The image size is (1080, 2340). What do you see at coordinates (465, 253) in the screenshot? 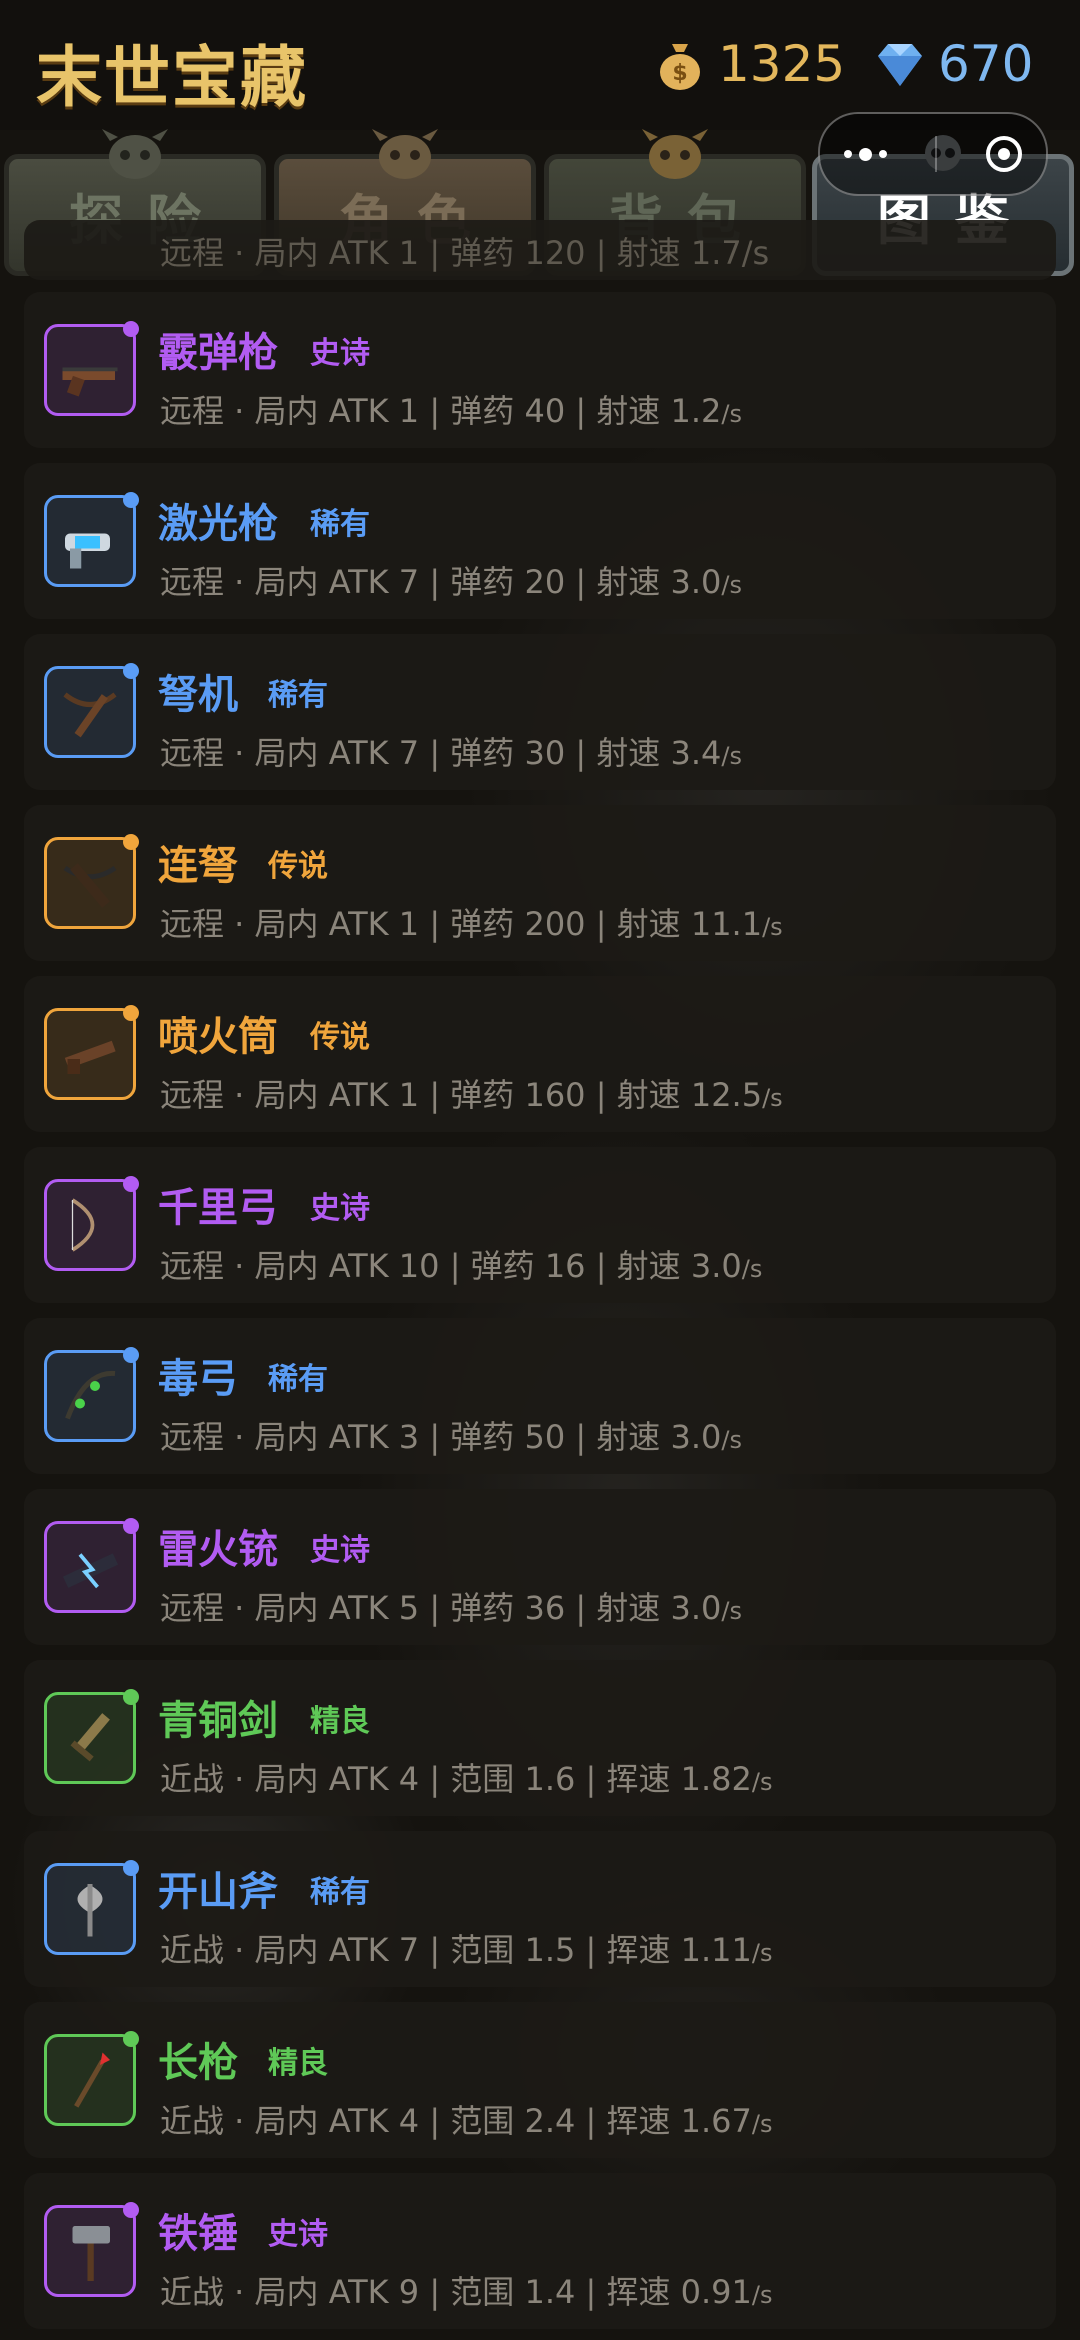
I see `partial-item-stats: 远程 · 局内 ATK 1 | 弹药 120 | 射速 1.7/s` at bounding box center [465, 253].